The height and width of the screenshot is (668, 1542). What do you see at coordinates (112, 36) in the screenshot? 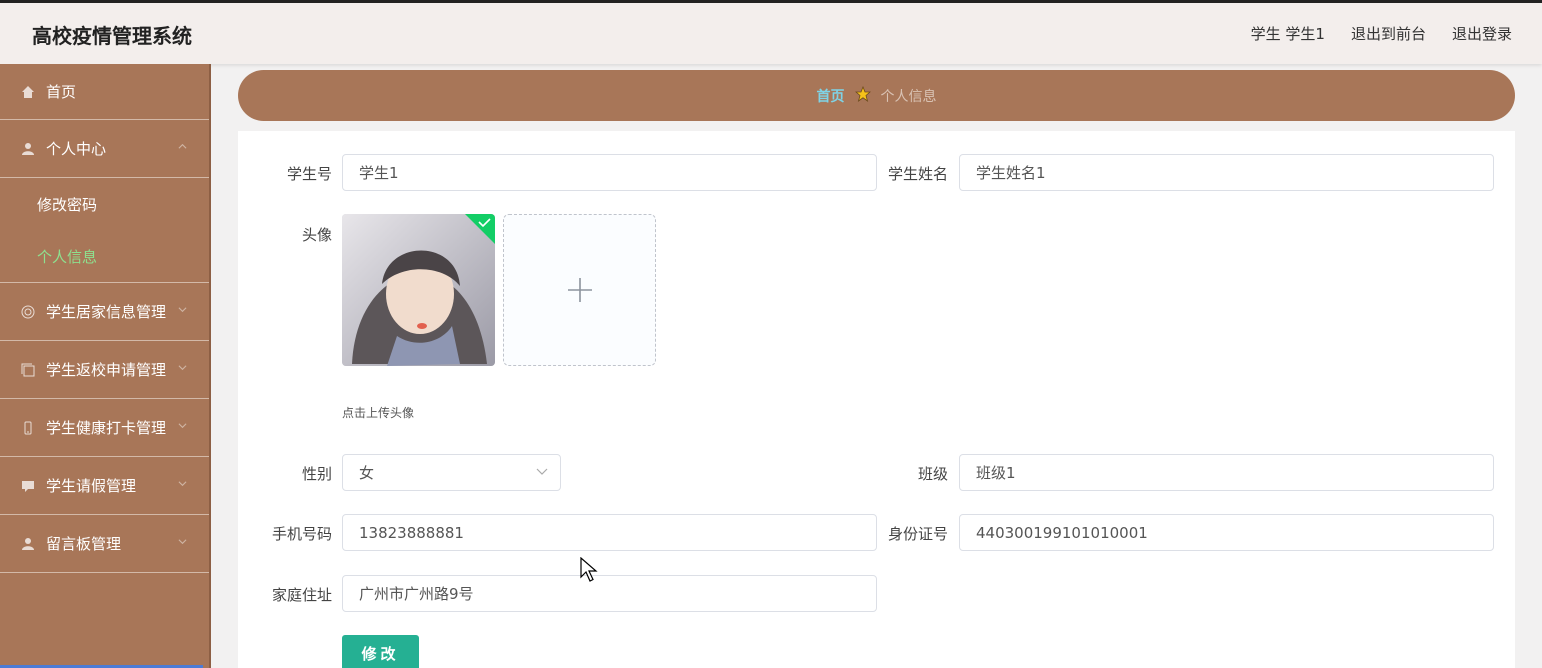
I see `app-title: 高校疫情管理系统` at bounding box center [112, 36].